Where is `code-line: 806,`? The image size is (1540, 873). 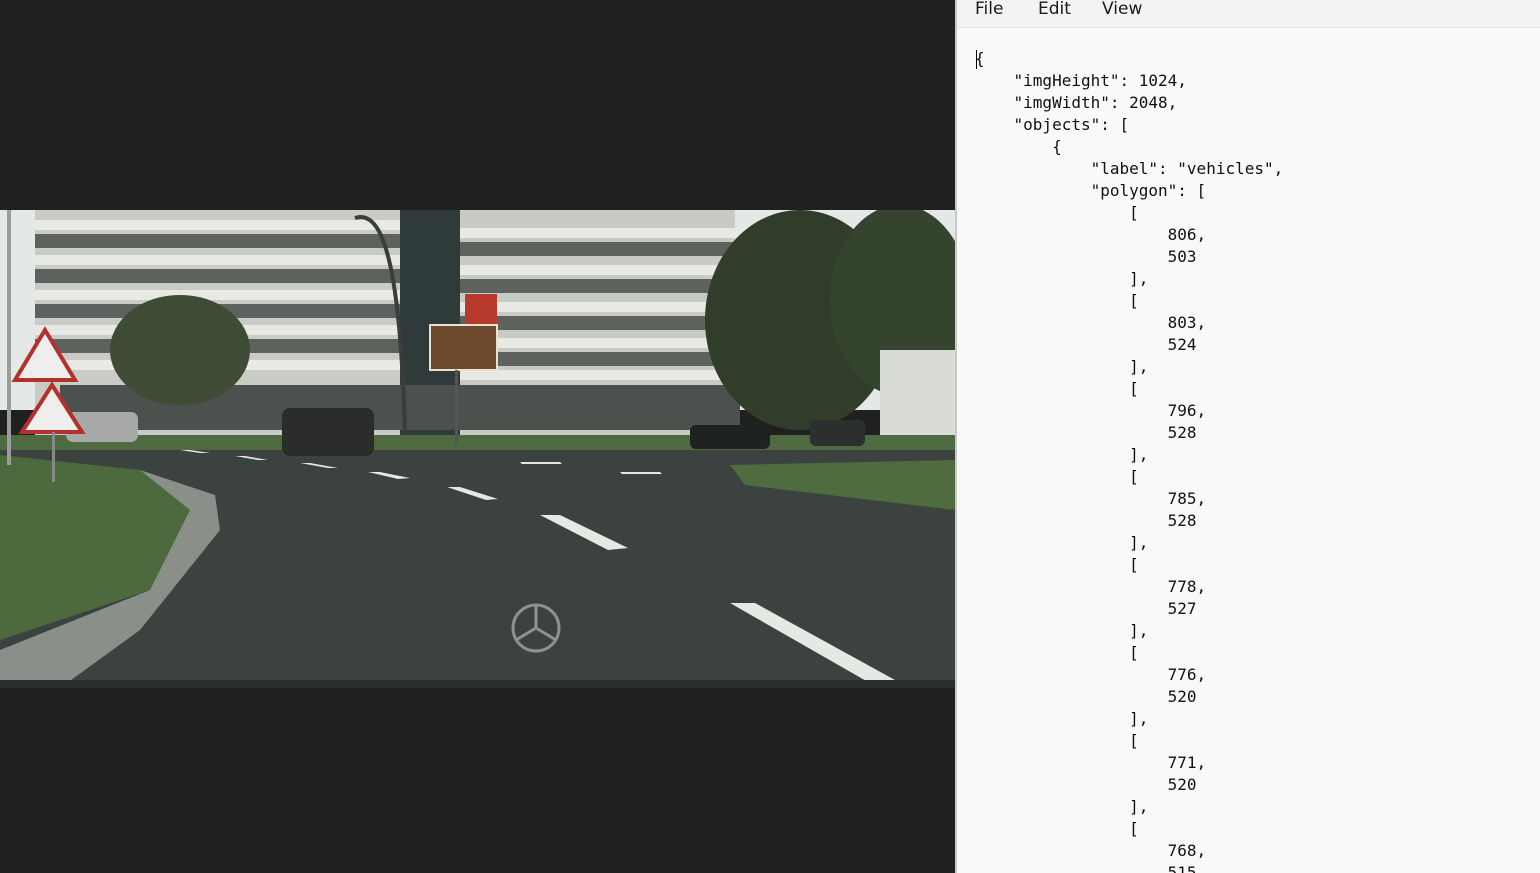 code-line: 806, is located at coordinates (1091, 234).